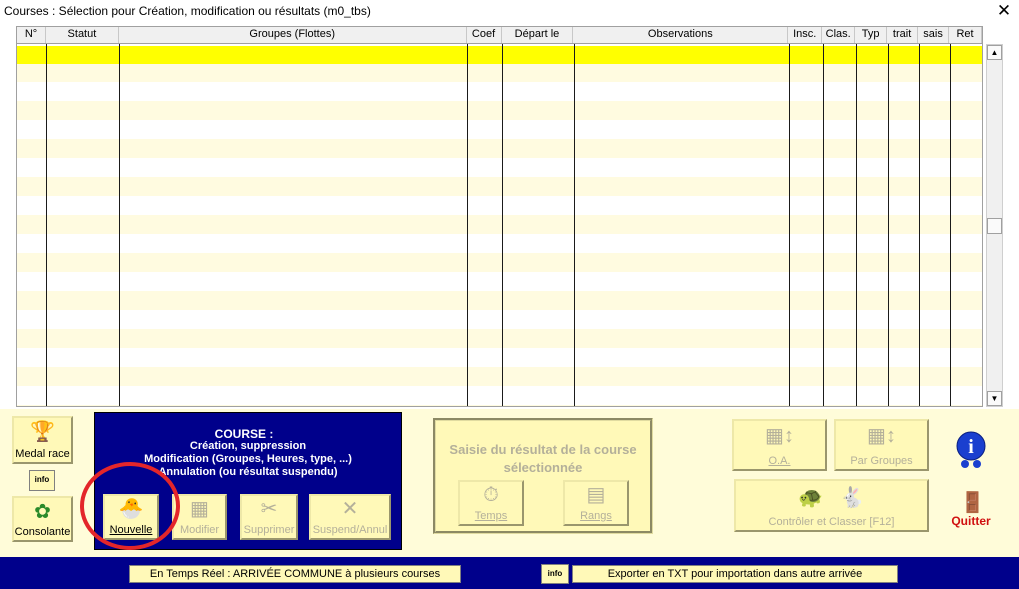 This screenshot has width=1019, height=589. I want to click on close-icon: ✕, so click(1004, 11).